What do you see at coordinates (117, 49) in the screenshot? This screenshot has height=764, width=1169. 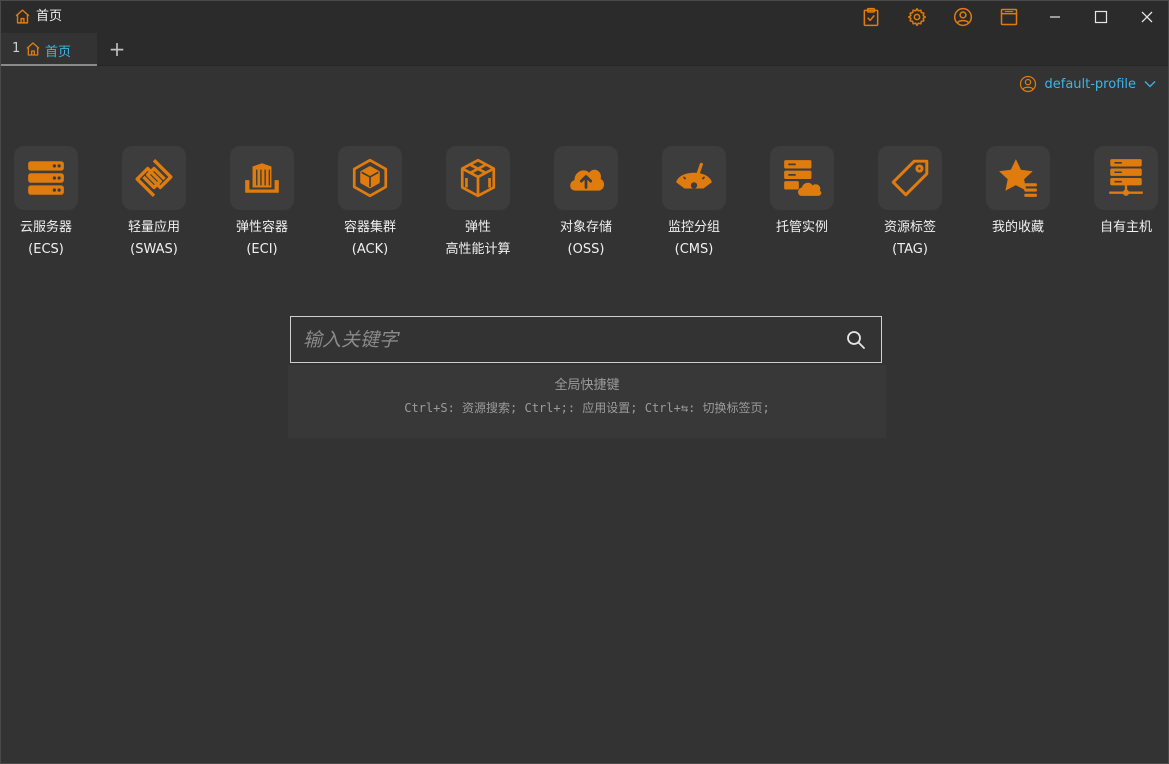 I see `add-tab-button: +` at bounding box center [117, 49].